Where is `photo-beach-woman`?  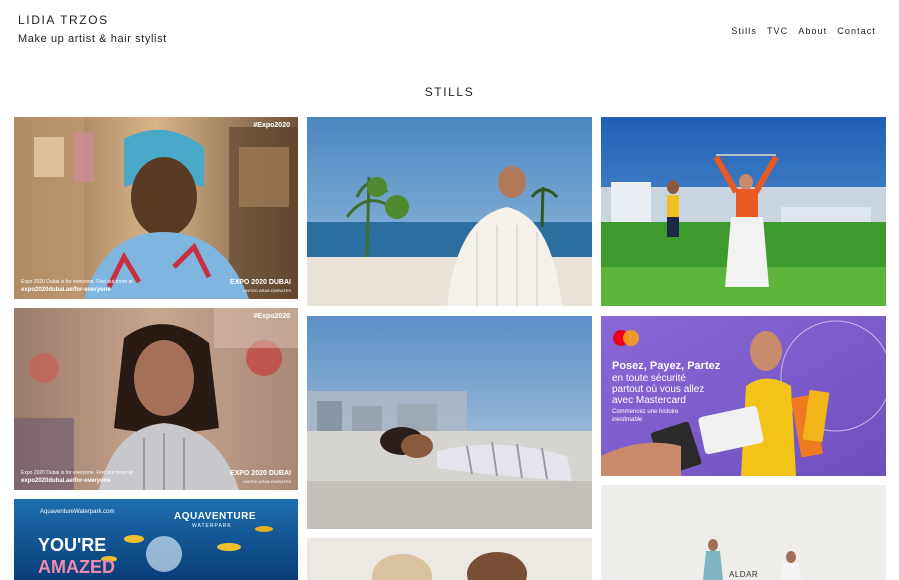 photo-beach-woman is located at coordinates (449, 422).